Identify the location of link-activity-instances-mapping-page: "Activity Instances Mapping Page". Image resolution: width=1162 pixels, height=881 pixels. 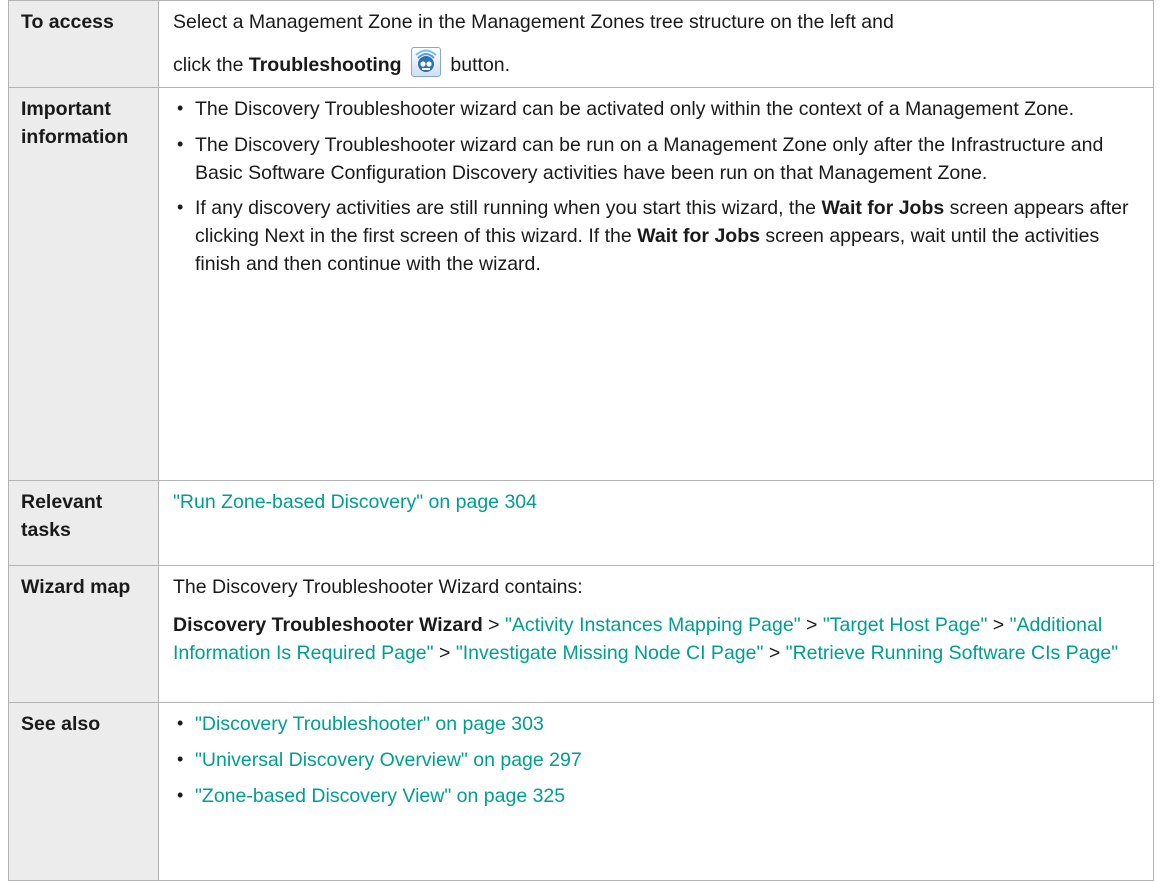
(653, 625).